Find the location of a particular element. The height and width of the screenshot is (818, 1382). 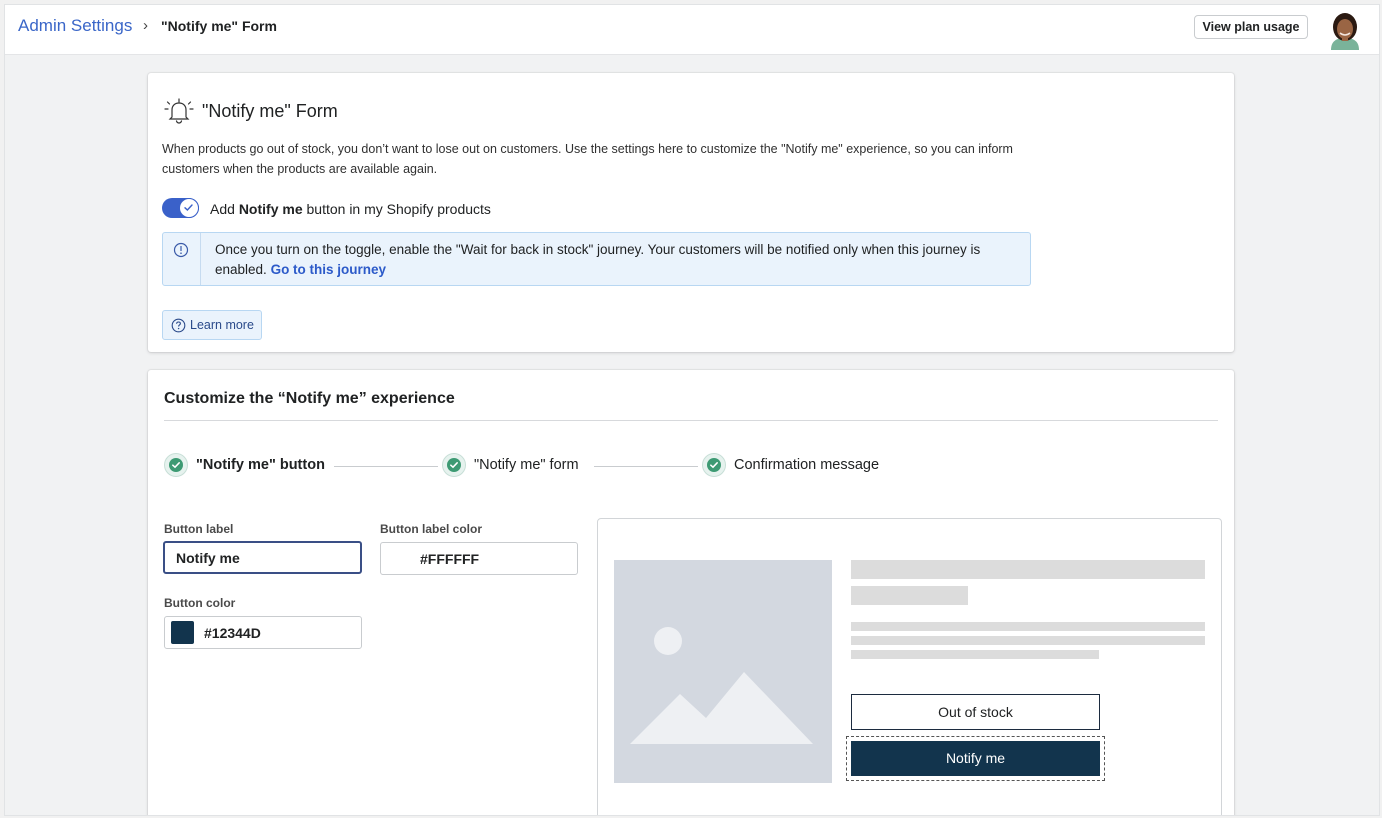

check-icon is located at coordinates (188, 207).